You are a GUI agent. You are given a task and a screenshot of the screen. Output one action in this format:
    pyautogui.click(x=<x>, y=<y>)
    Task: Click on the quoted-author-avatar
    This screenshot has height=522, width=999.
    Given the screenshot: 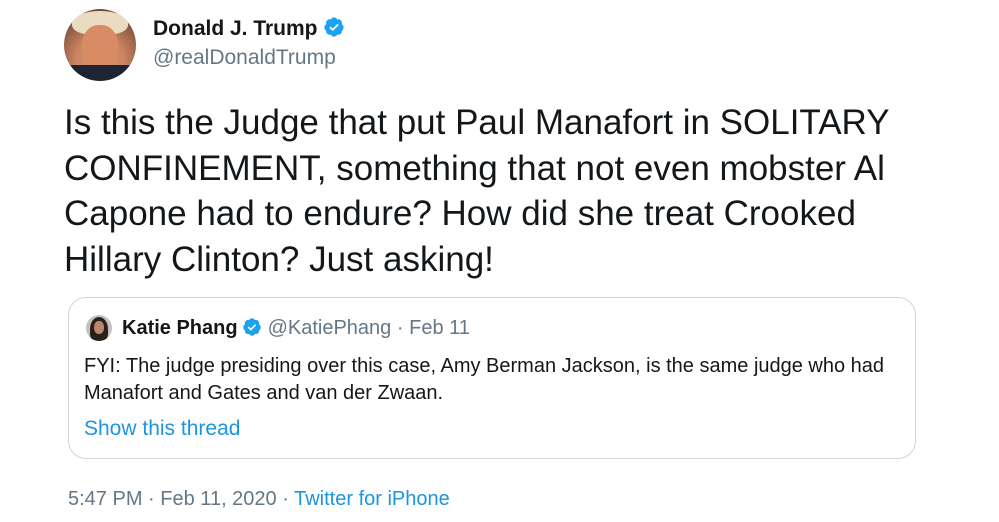 What is the action you would take?
    pyautogui.click(x=99, y=328)
    